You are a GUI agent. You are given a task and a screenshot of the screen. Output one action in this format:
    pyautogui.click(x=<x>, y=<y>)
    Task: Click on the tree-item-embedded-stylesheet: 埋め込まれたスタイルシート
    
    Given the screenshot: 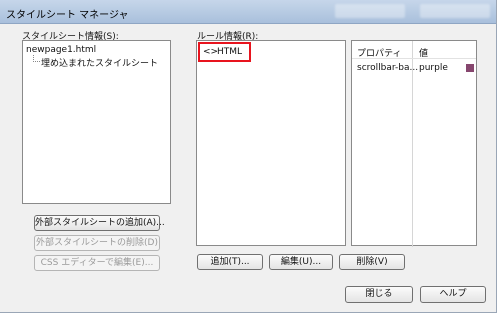 What is the action you would take?
    pyautogui.click(x=99, y=62)
    